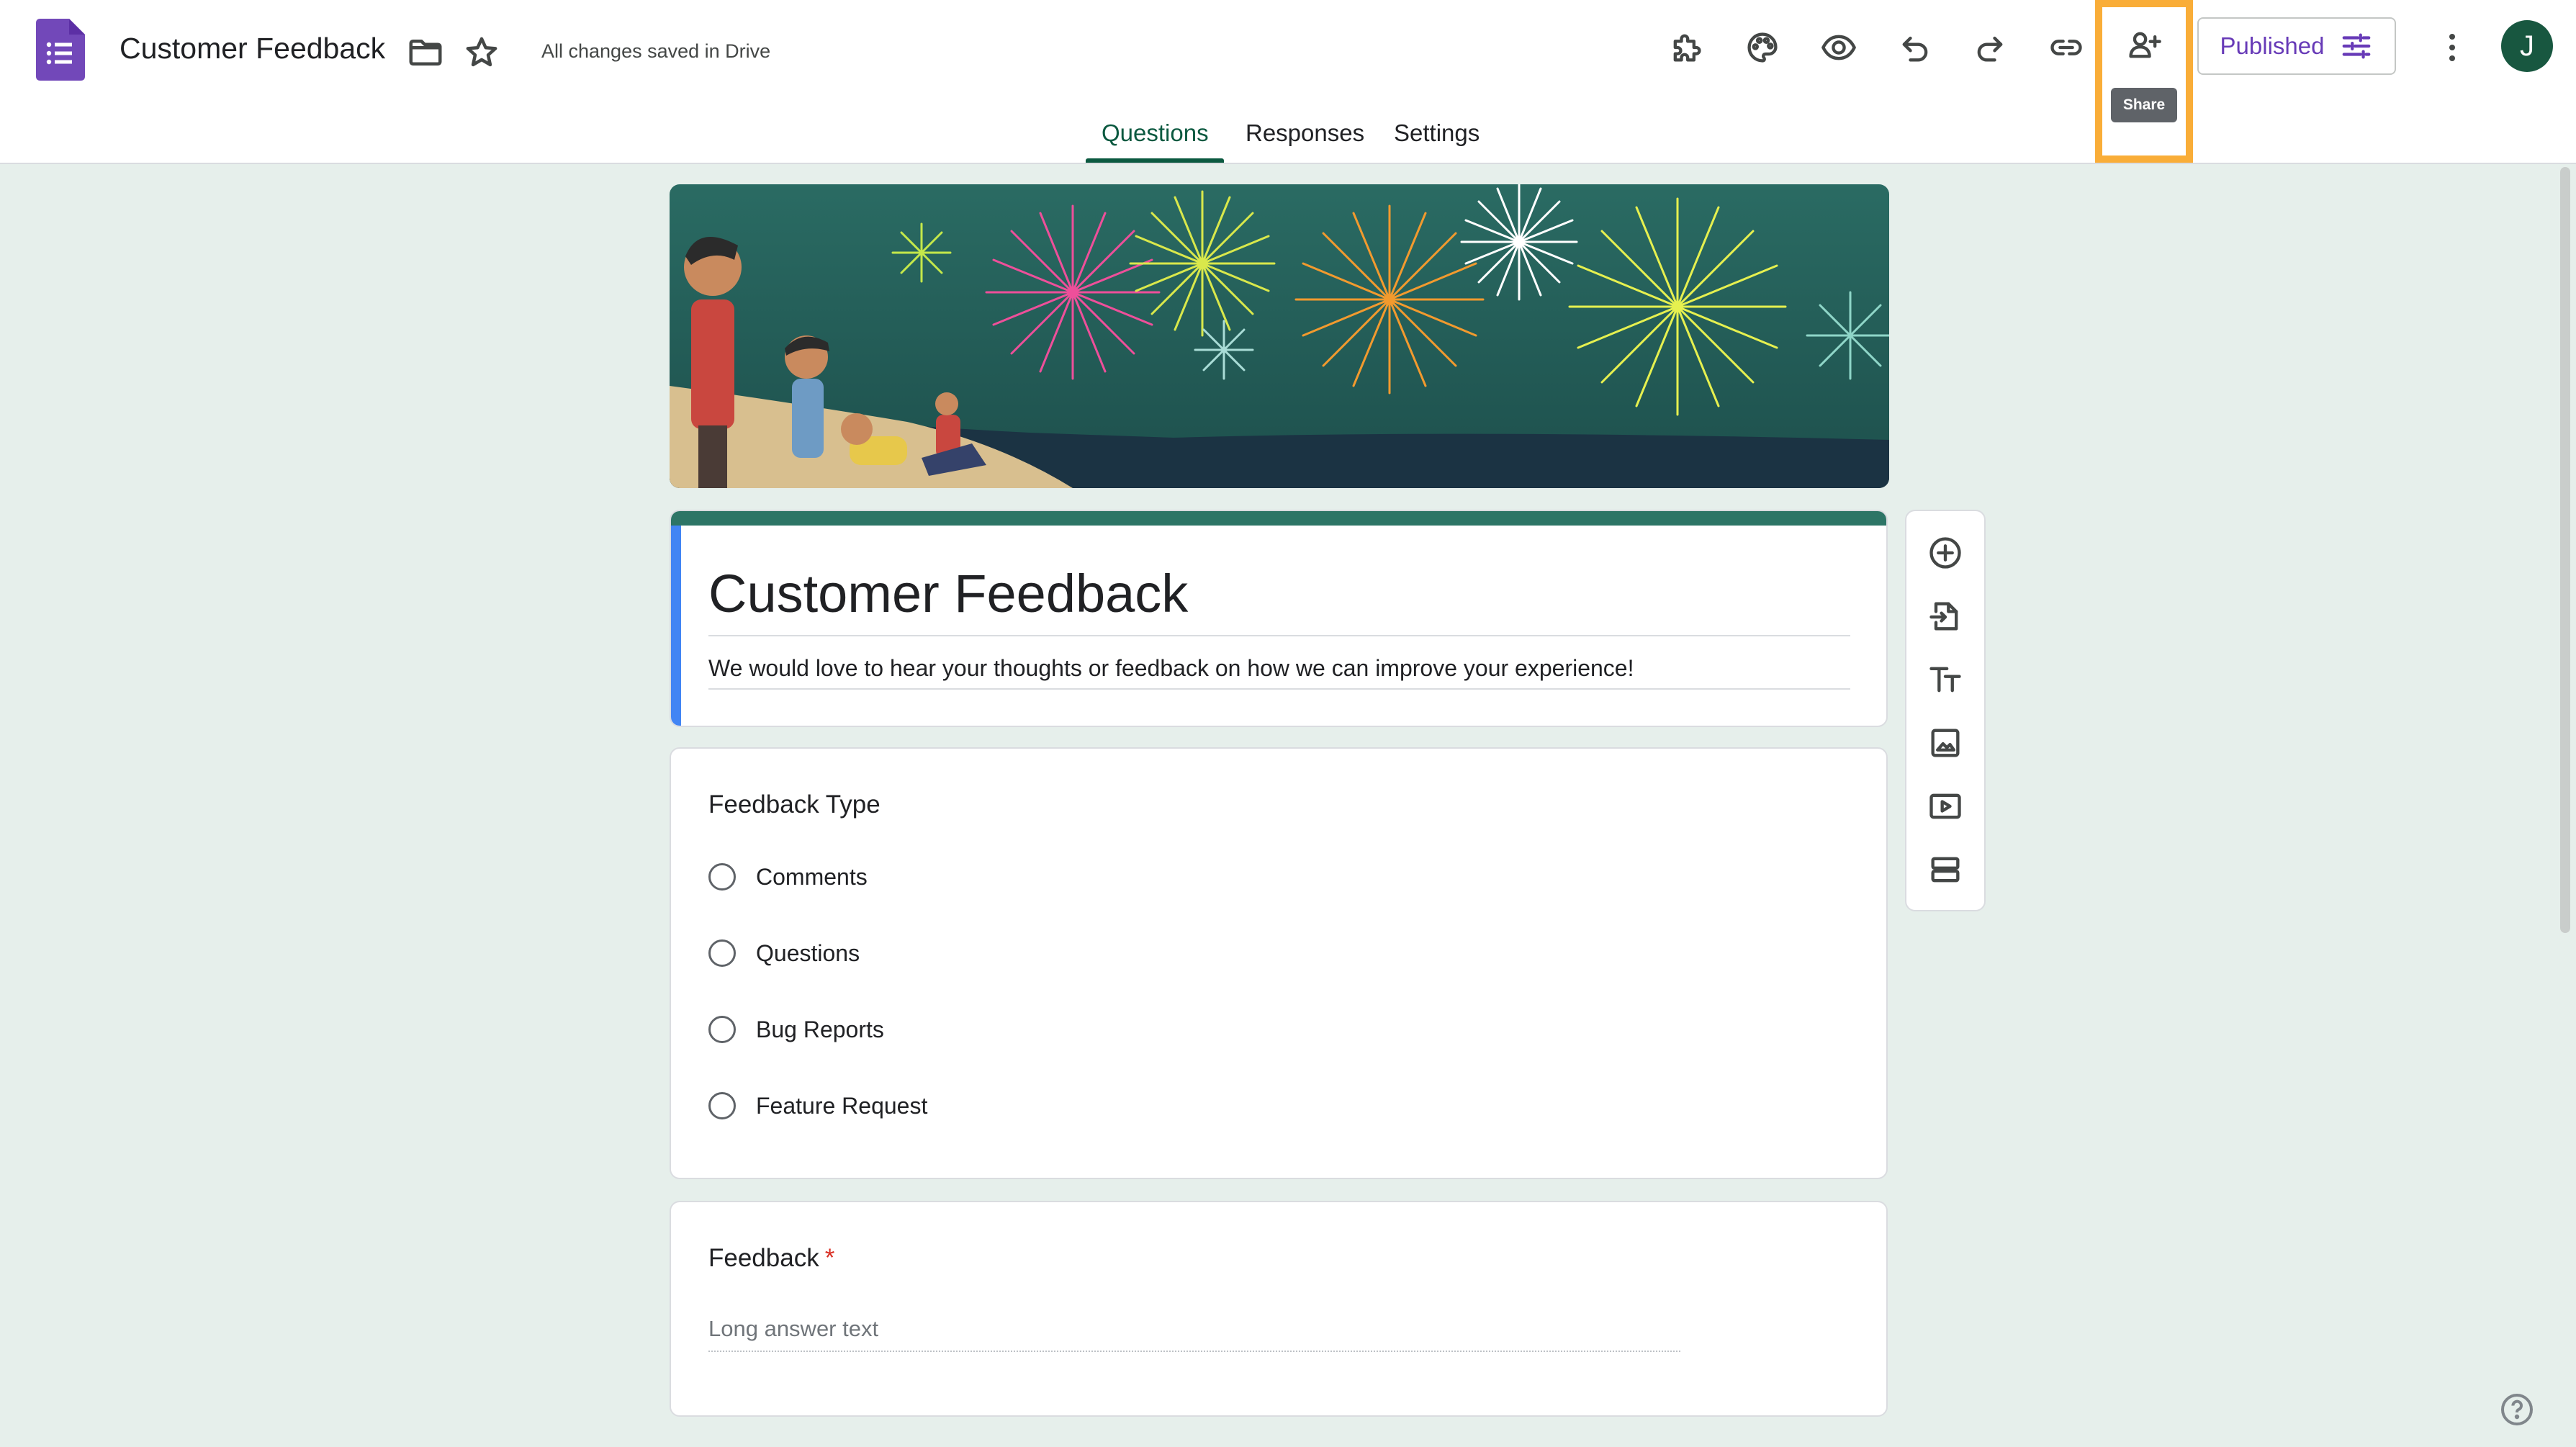 The height and width of the screenshot is (1447, 2576). What do you see at coordinates (1279, 689) in the screenshot?
I see `description-underline` at bounding box center [1279, 689].